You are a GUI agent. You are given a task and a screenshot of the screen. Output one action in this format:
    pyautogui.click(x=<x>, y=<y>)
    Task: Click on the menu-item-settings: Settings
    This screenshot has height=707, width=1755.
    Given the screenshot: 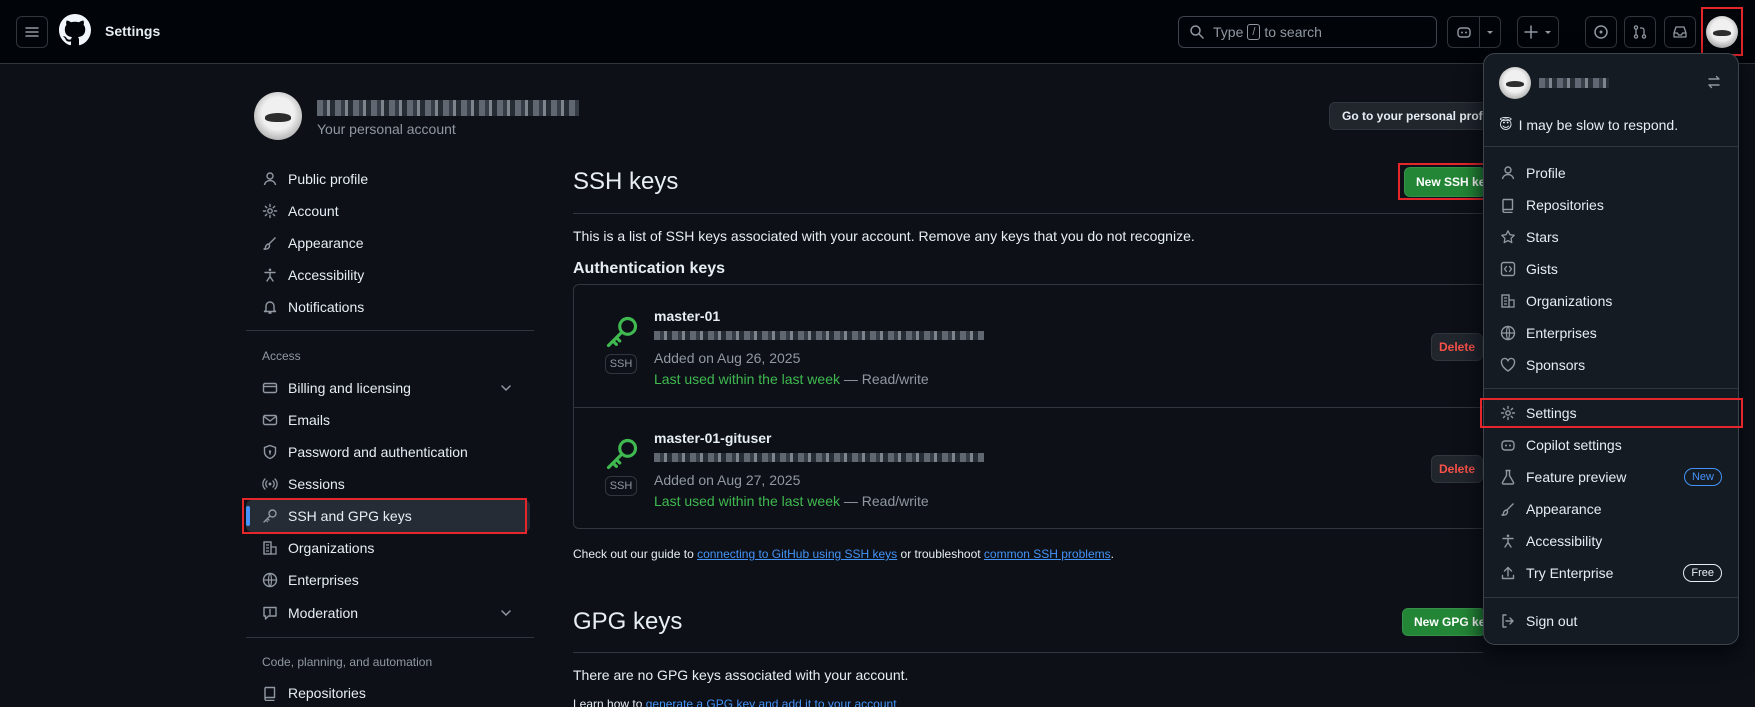 What is the action you would take?
    pyautogui.click(x=1611, y=413)
    